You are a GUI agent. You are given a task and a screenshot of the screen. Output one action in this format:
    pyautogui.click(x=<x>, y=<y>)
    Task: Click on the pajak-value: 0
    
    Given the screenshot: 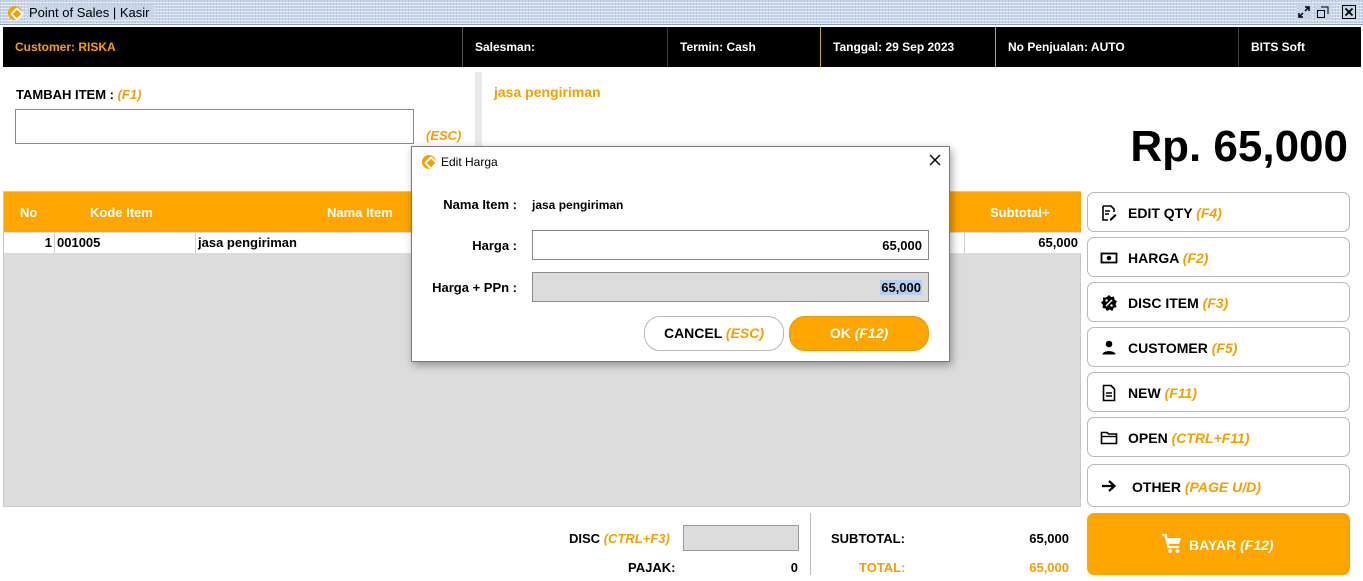 What is the action you would take?
    pyautogui.click(x=794, y=567)
    